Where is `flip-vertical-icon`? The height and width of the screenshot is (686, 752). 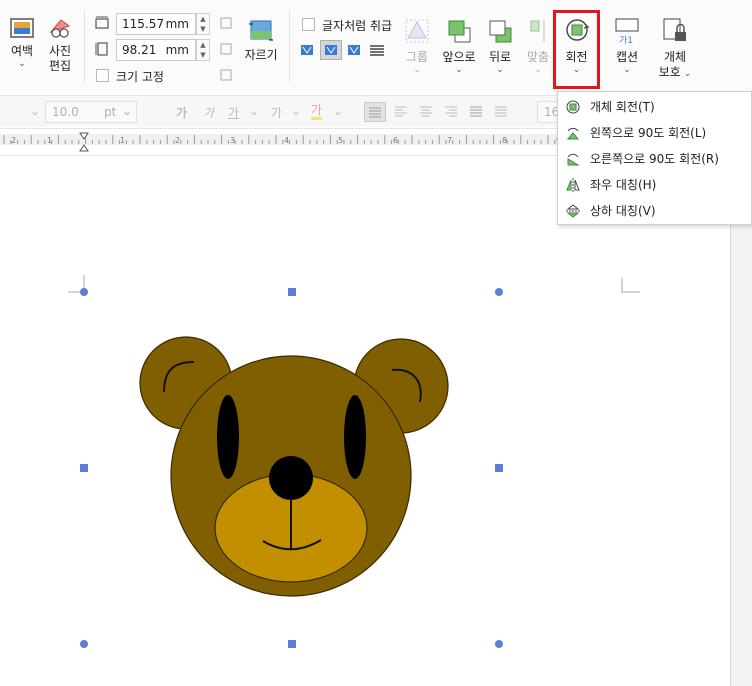 flip-vertical-icon is located at coordinates (573, 211).